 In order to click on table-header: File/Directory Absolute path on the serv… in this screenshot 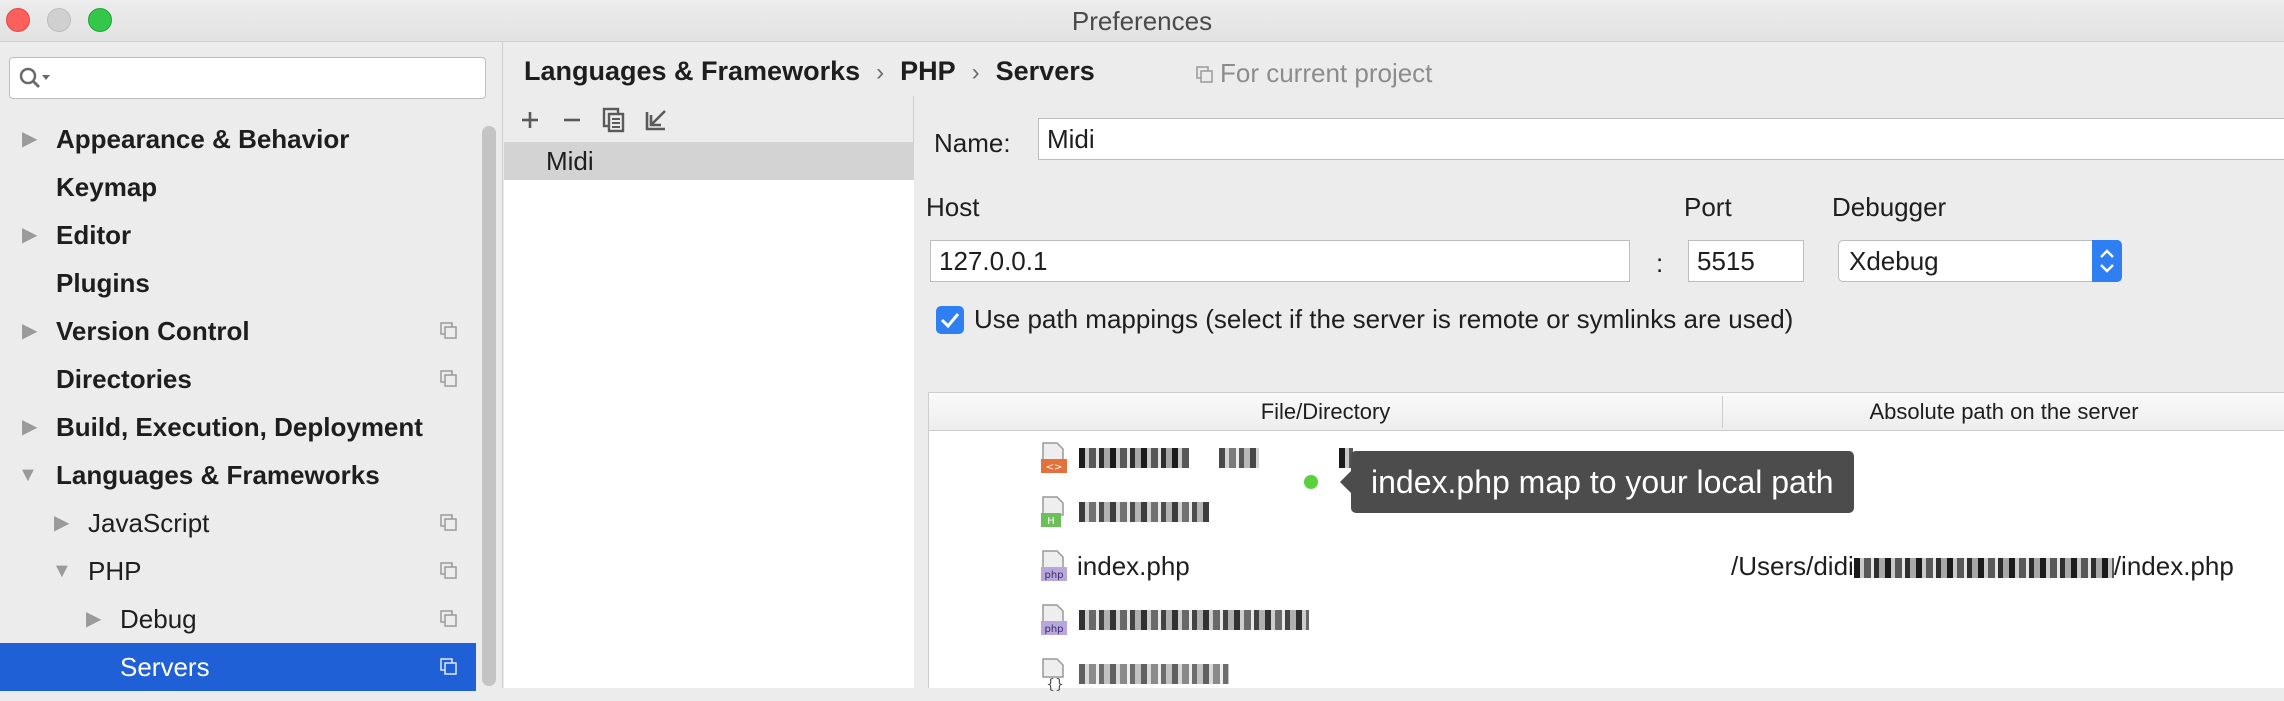, I will do `click(1606, 412)`.